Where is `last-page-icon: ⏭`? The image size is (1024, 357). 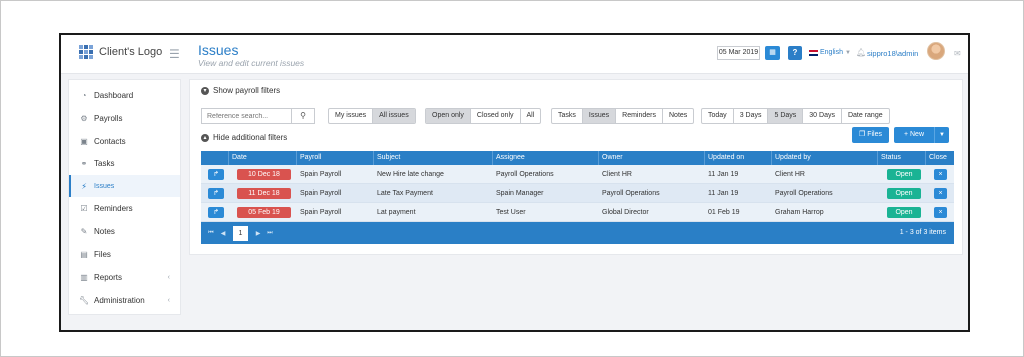
last-page-icon: ⏭ is located at coordinates (270, 233).